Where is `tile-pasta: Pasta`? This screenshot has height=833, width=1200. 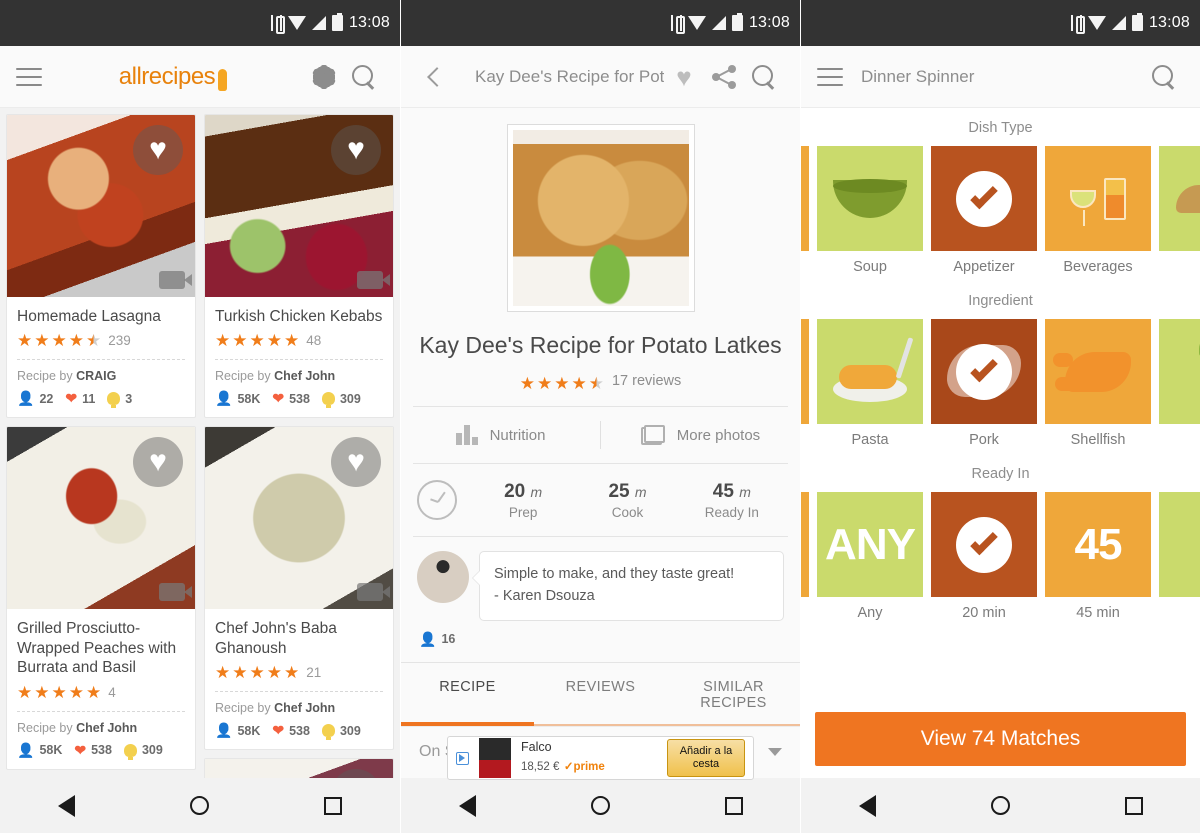 tile-pasta: Pasta is located at coordinates (870, 383).